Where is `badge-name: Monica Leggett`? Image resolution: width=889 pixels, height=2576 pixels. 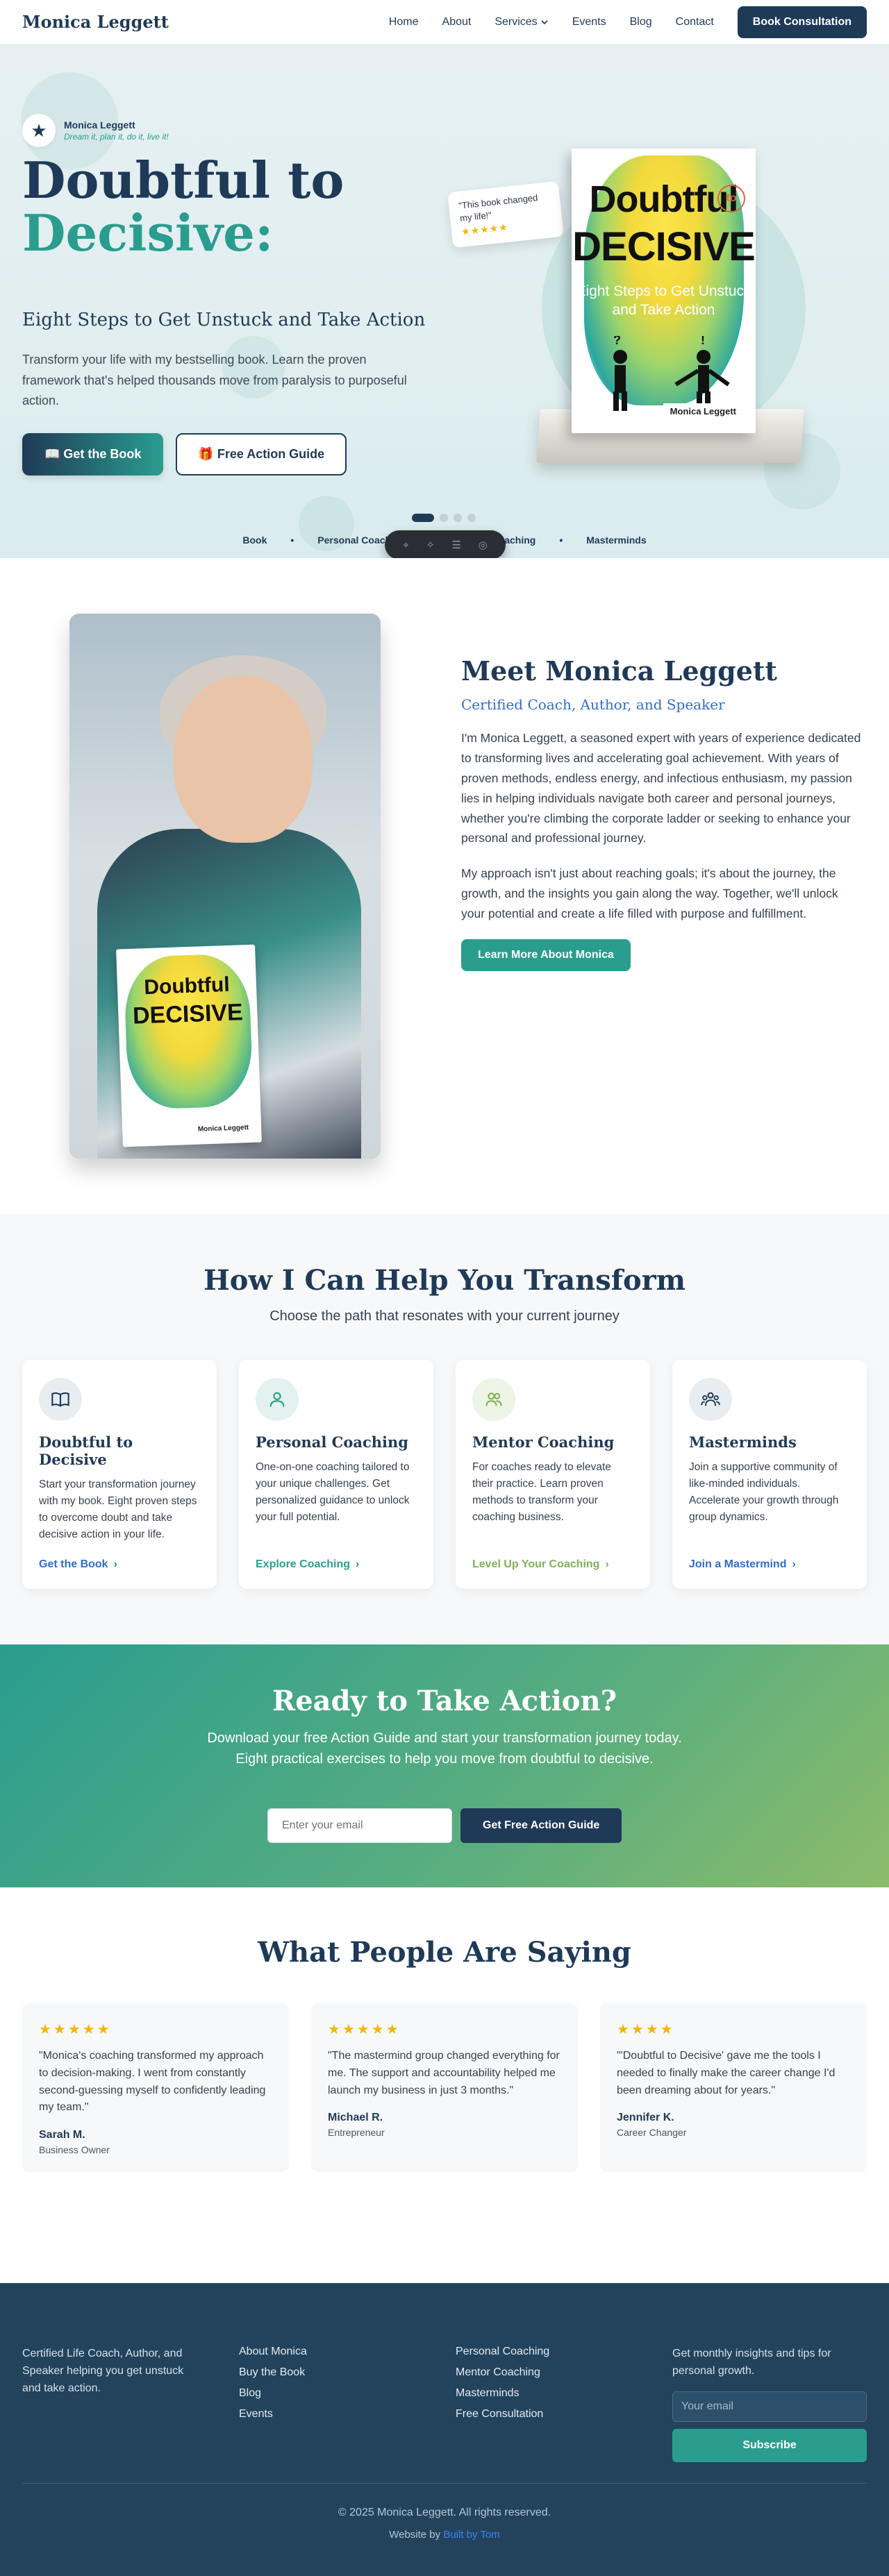 badge-name: Monica Leggett is located at coordinates (99, 125).